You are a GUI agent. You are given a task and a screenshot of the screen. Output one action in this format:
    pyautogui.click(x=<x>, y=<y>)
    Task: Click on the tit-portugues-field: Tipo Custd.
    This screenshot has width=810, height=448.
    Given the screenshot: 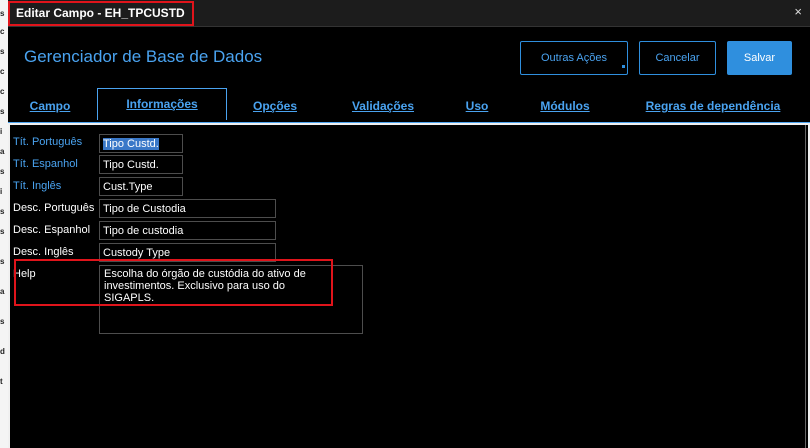 What is the action you would take?
    pyautogui.click(x=141, y=143)
    